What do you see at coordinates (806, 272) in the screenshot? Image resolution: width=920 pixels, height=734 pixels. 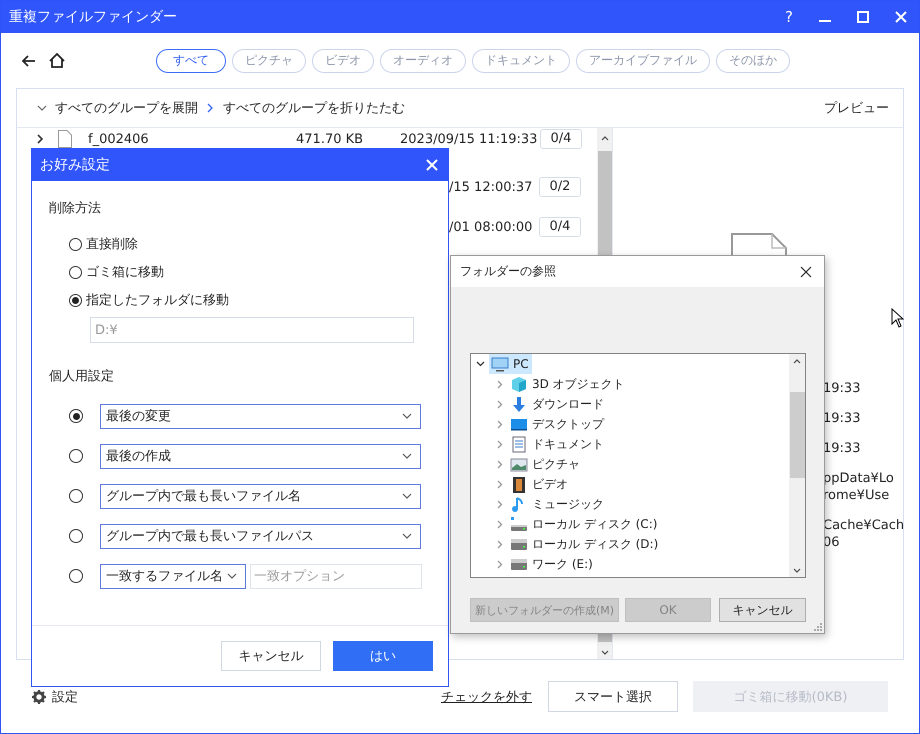 I see `close-icon` at bounding box center [806, 272].